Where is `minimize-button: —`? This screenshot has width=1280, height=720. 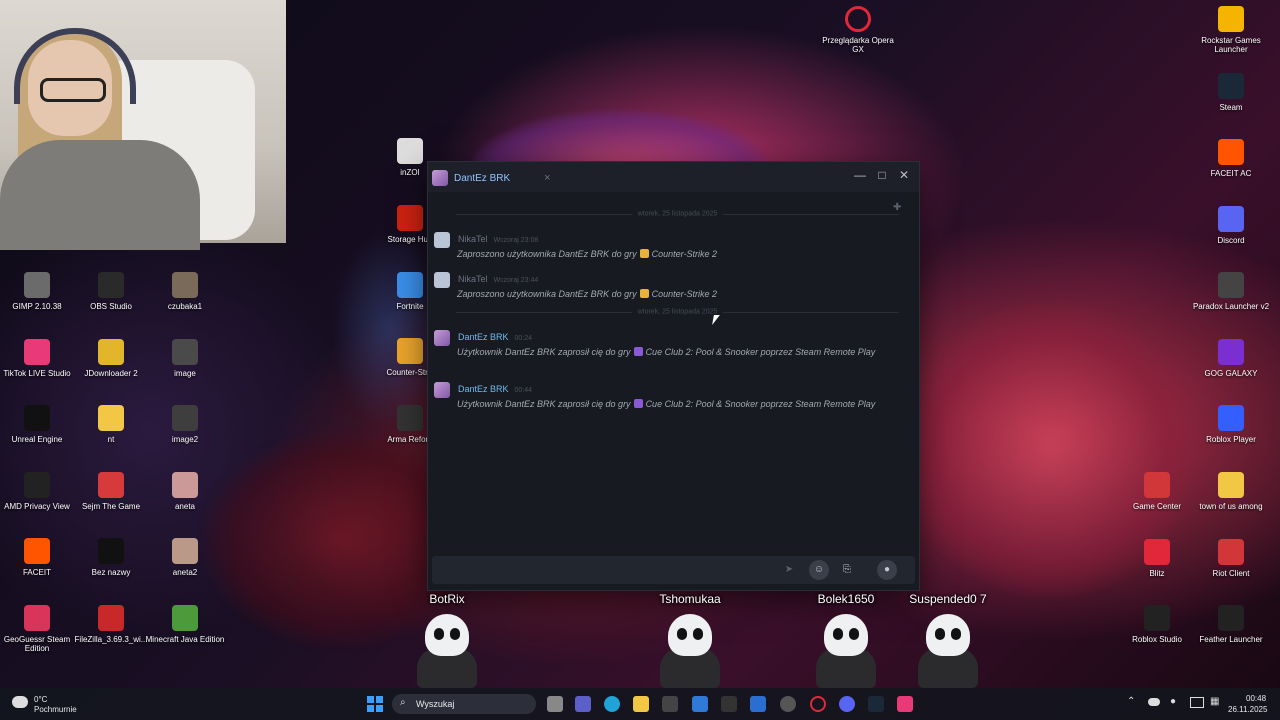 minimize-button: — is located at coordinates (860, 175).